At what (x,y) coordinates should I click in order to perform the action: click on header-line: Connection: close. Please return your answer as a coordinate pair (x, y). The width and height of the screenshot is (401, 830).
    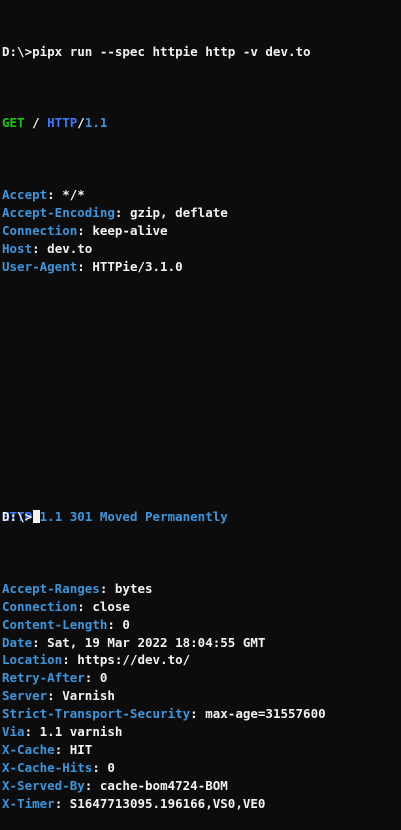
    Looking at the image, I should click on (201, 607).